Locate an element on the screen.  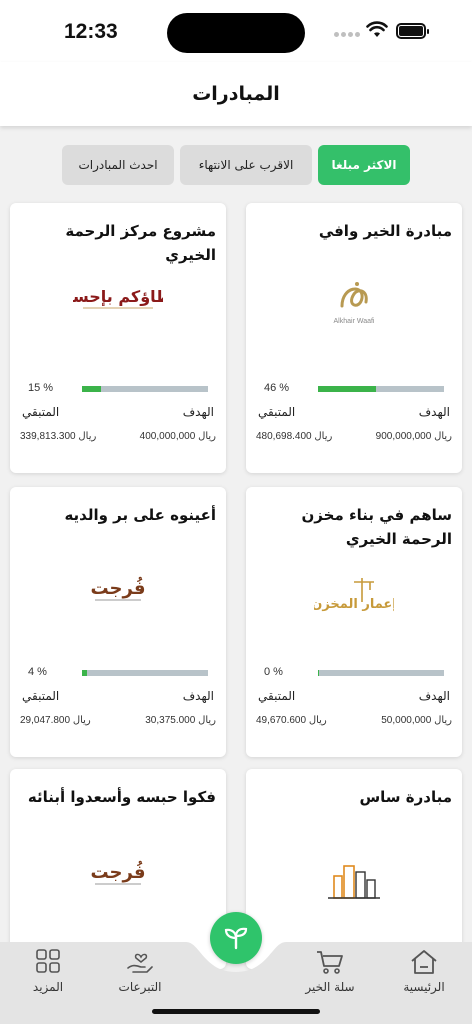
initiative-card: فكوا حبسه وأسعدوا أبنائه فُرجت is located at coordinates (118, 869).